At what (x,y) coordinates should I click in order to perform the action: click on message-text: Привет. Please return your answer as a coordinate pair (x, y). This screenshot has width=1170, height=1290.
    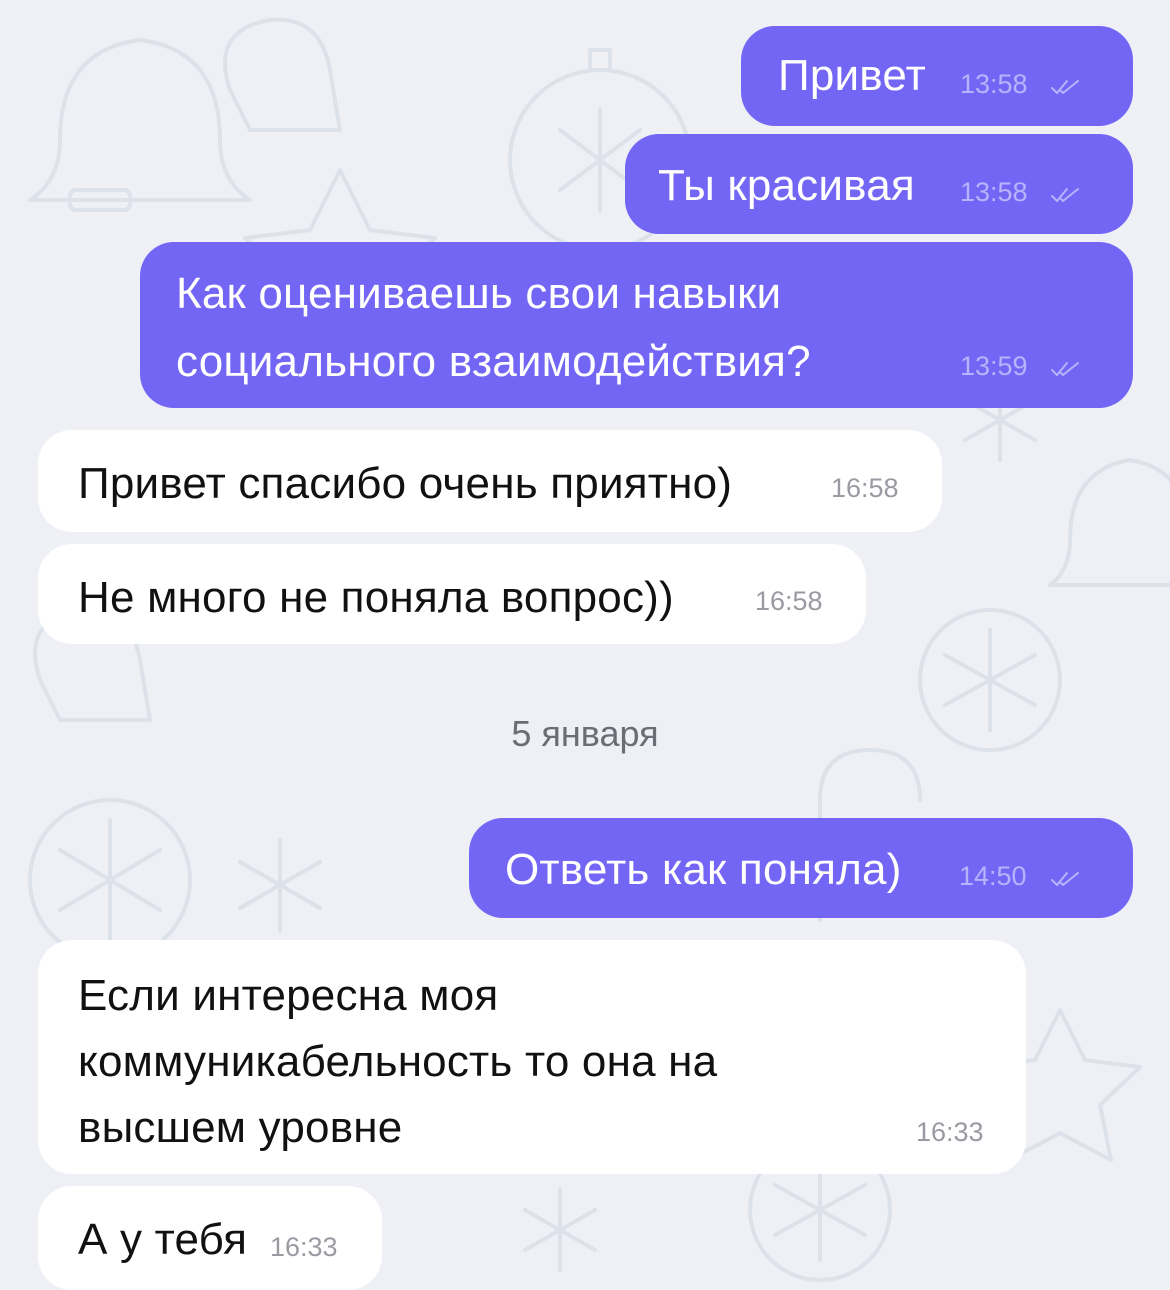
    Looking at the image, I should click on (852, 75).